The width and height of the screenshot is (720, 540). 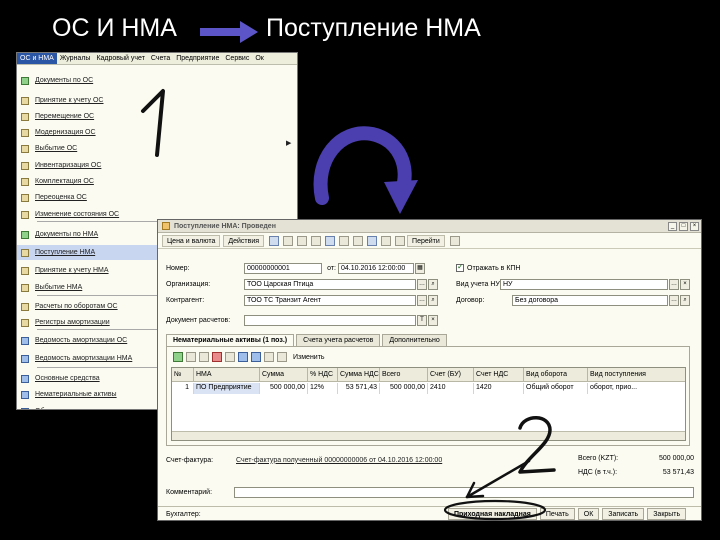 What do you see at coordinates (451, 388) in the screenshot?
I see `table-cell: 2410` at bounding box center [451, 388].